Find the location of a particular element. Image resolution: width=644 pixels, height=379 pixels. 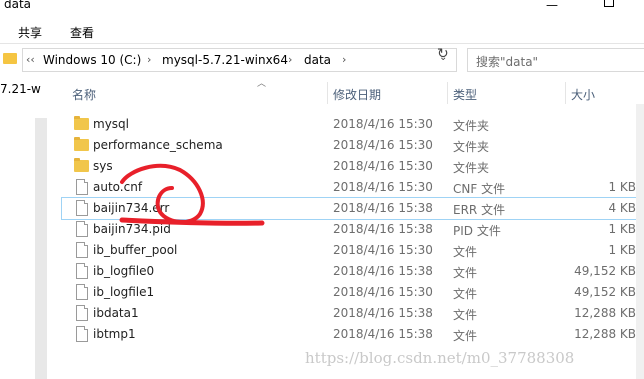

file-row: ib_logfile0 2018/4/16 15:38 文件 49,152 KB is located at coordinates (353, 271).